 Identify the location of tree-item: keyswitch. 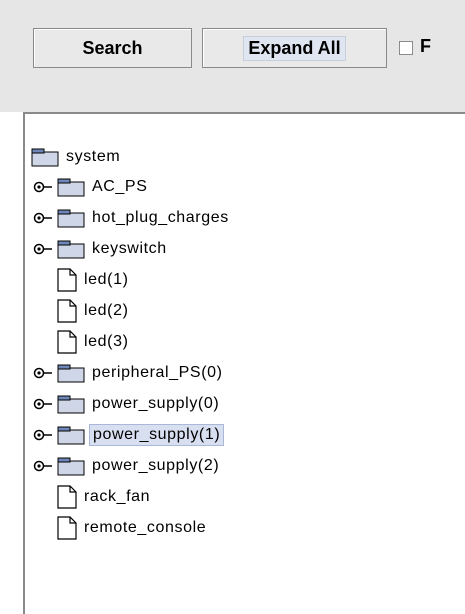
(101, 249).